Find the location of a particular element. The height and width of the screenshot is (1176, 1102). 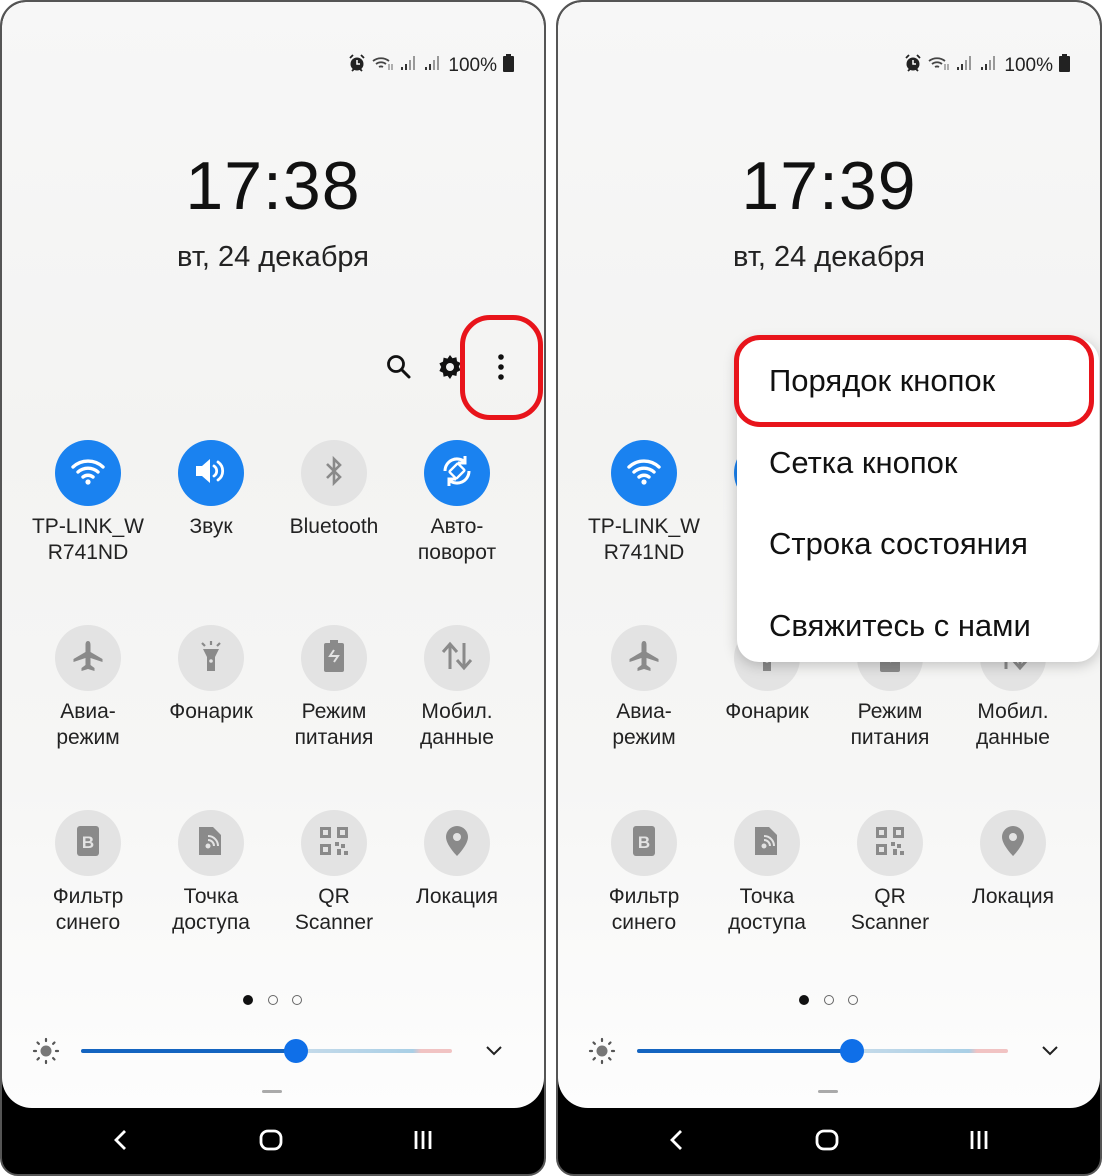

menu-item-3: Свяжитесь с нами is located at coordinates (900, 626).